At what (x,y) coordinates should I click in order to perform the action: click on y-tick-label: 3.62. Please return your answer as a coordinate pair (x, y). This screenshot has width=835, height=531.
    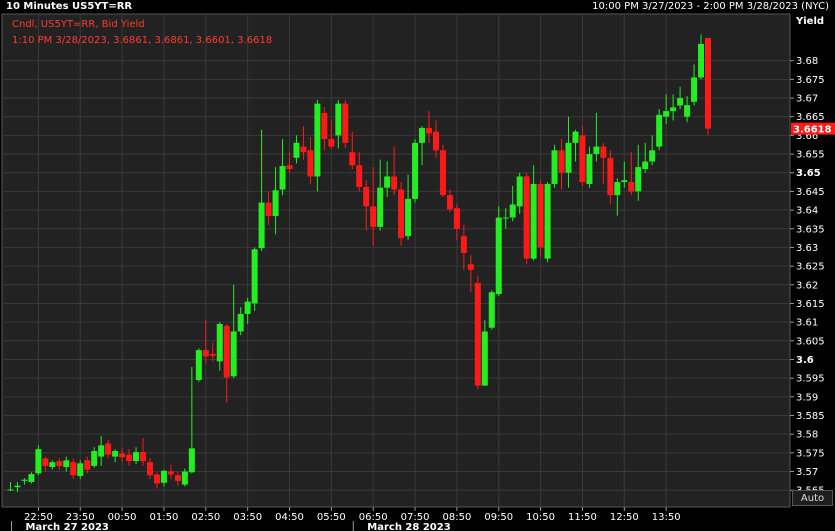
    Looking at the image, I should click on (807, 285).